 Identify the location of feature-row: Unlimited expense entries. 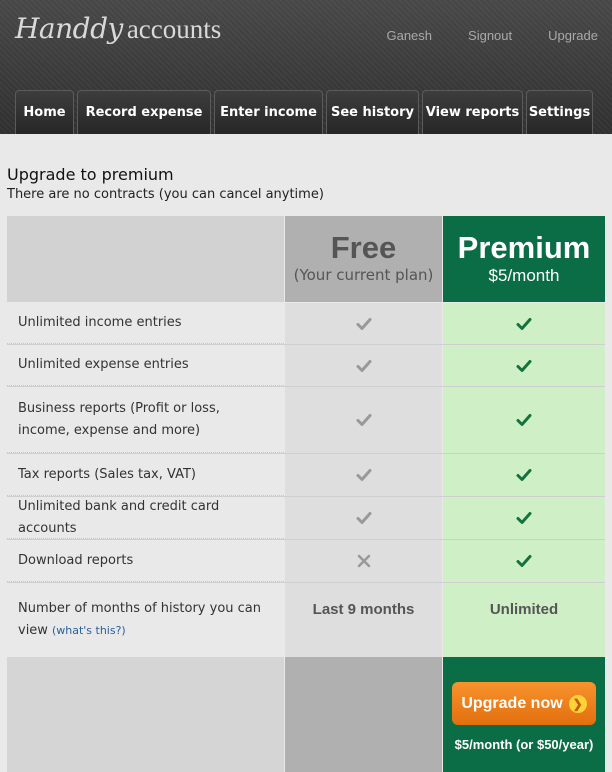
(306, 366).